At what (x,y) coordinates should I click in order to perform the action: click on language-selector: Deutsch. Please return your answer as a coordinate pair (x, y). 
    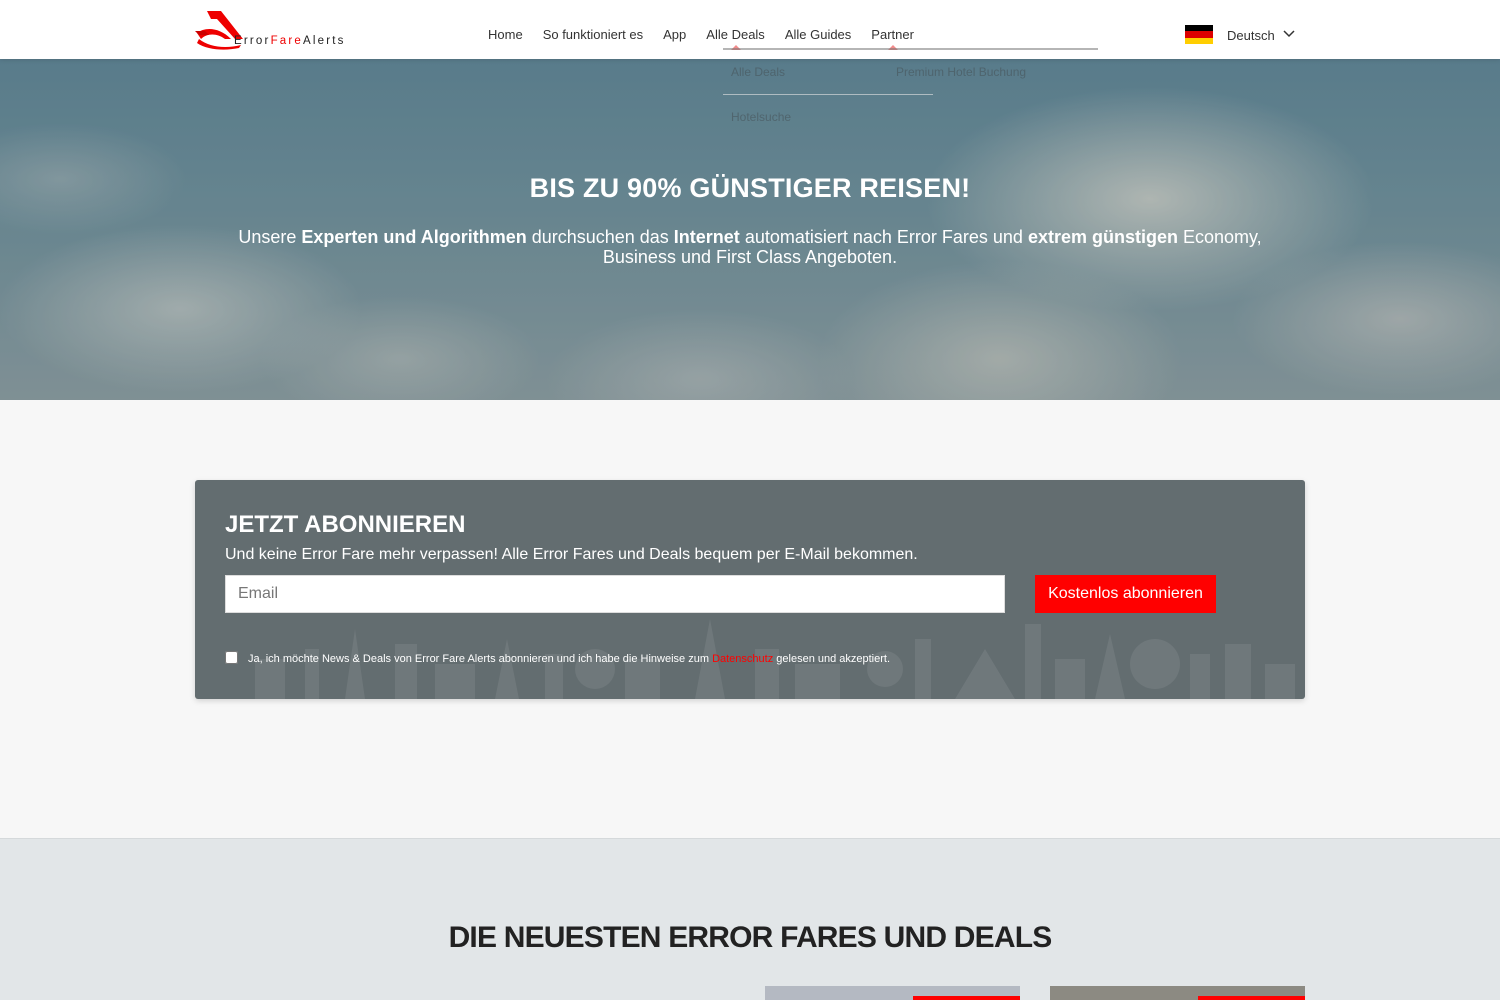
    Looking at the image, I should click on (1240, 34).